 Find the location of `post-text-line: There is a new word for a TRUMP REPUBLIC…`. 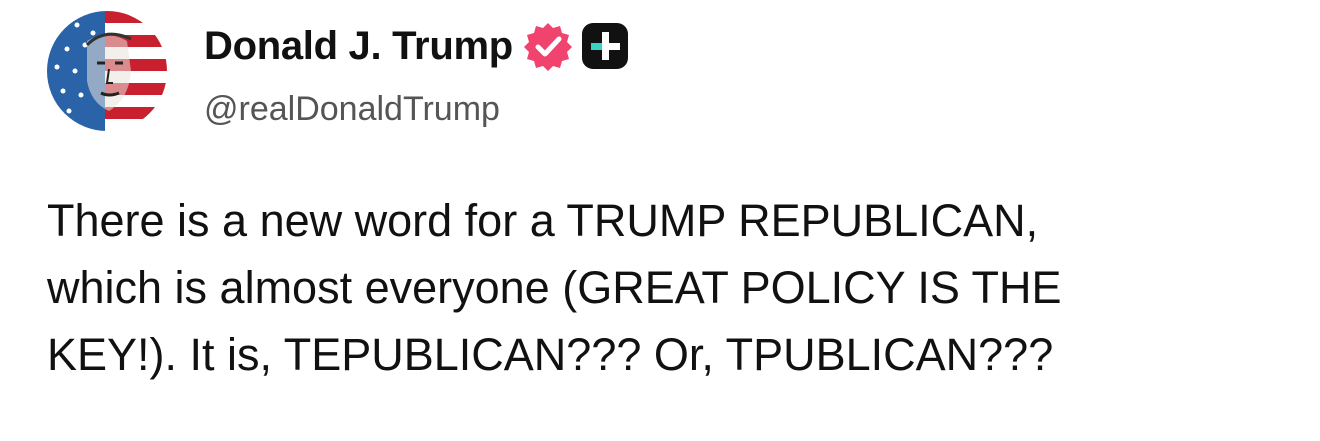

post-text-line: There is a new word for a TRUMP REPUBLIC… is located at coordinates (543, 220).